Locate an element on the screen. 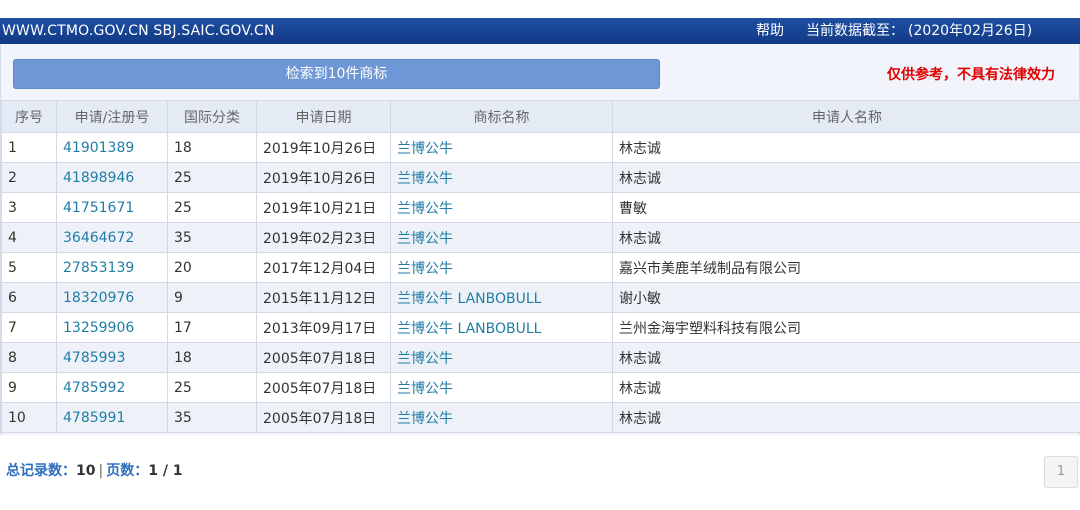  column-header-serial: 序号 is located at coordinates (29, 116).